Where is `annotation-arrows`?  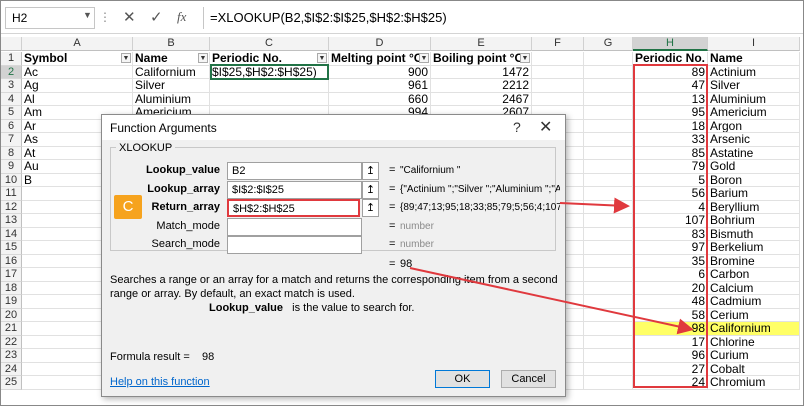 annotation-arrows is located at coordinates (551, 266).